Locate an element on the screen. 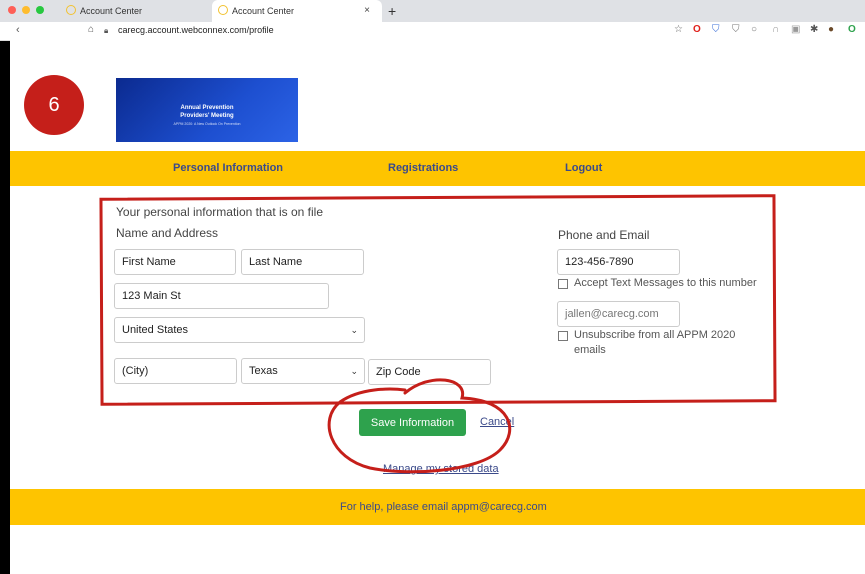 The width and height of the screenshot is (865, 574). help-footer: For help, please email appm@carecg.com is located at coordinates (437, 507).